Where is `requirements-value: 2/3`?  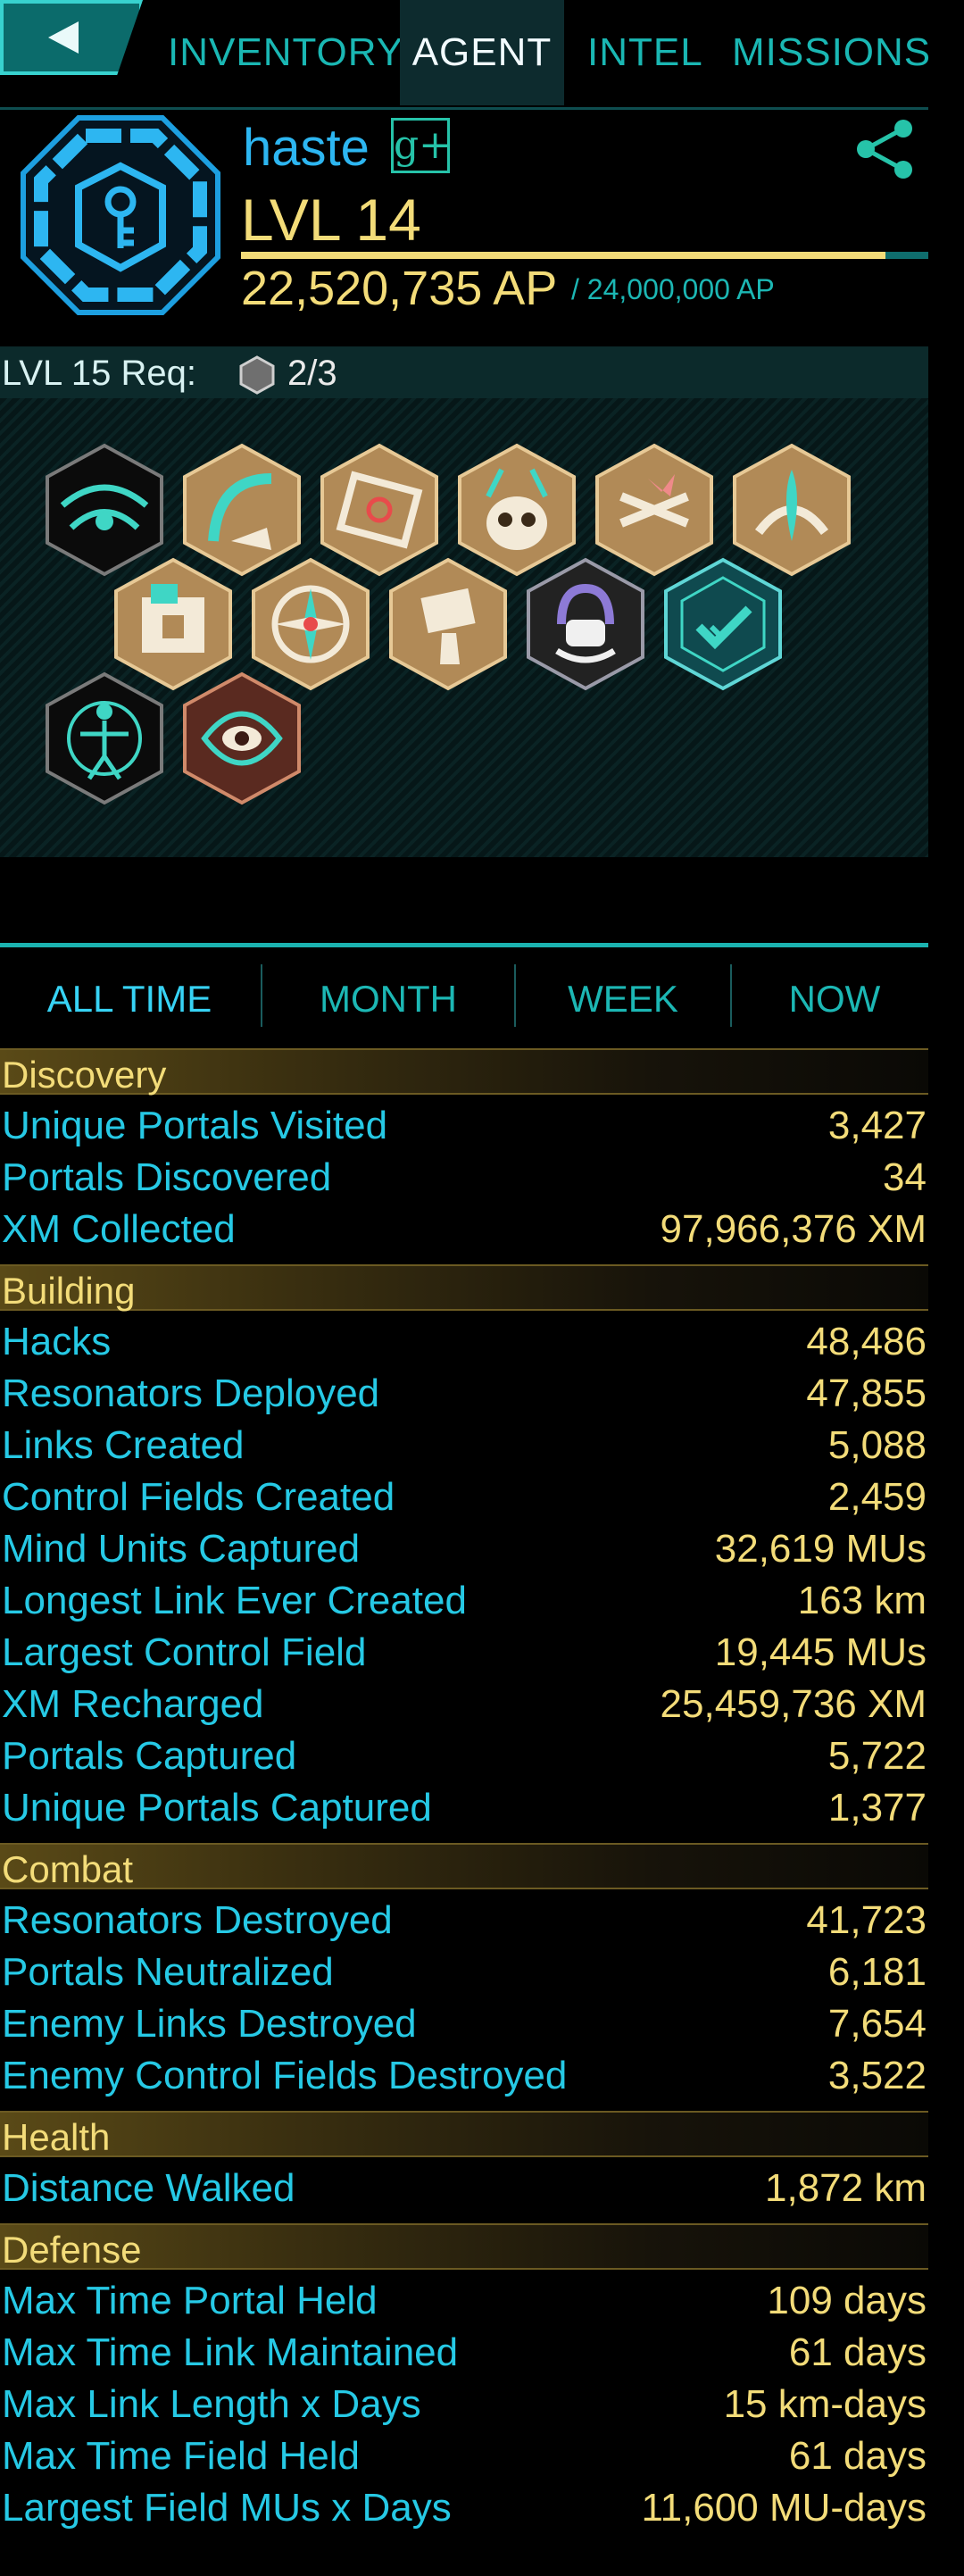 requirements-value: 2/3 is located at coordinates (312, 373).